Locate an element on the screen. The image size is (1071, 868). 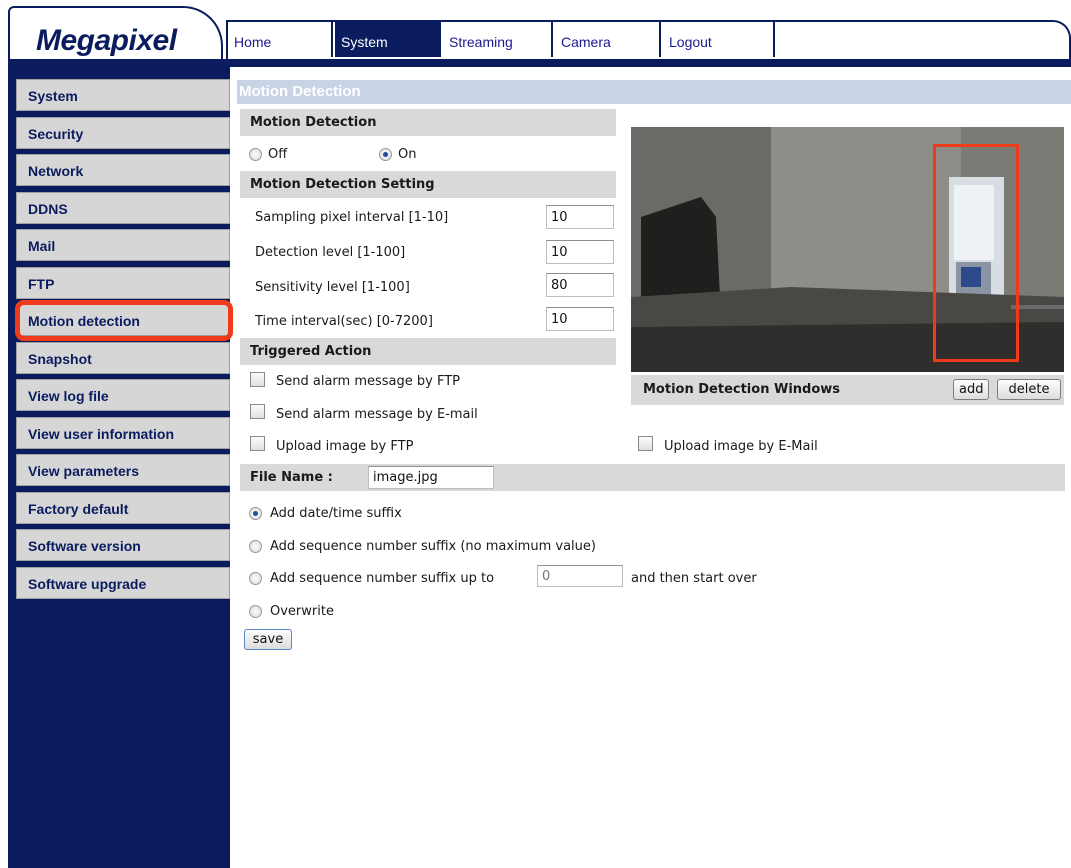
email-alarm-checkbox is located at coordinates (257, 411).